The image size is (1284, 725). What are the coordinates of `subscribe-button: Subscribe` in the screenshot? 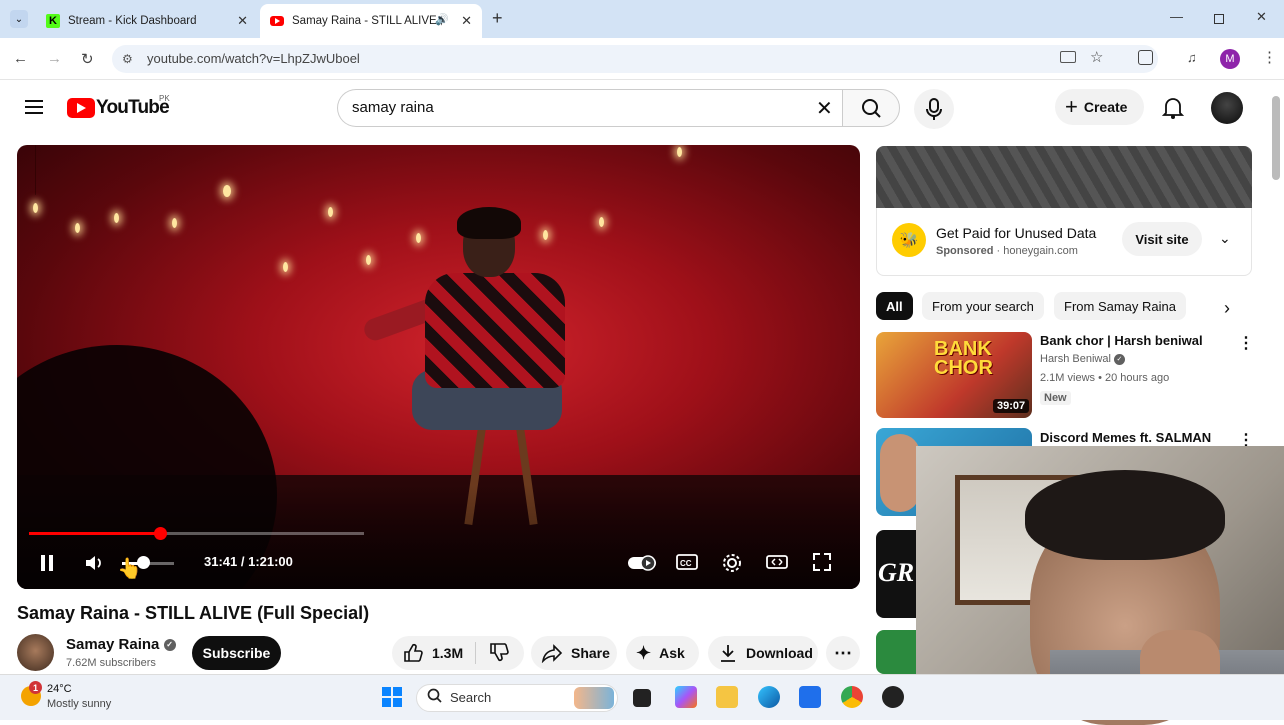 It's located at (236, 653).